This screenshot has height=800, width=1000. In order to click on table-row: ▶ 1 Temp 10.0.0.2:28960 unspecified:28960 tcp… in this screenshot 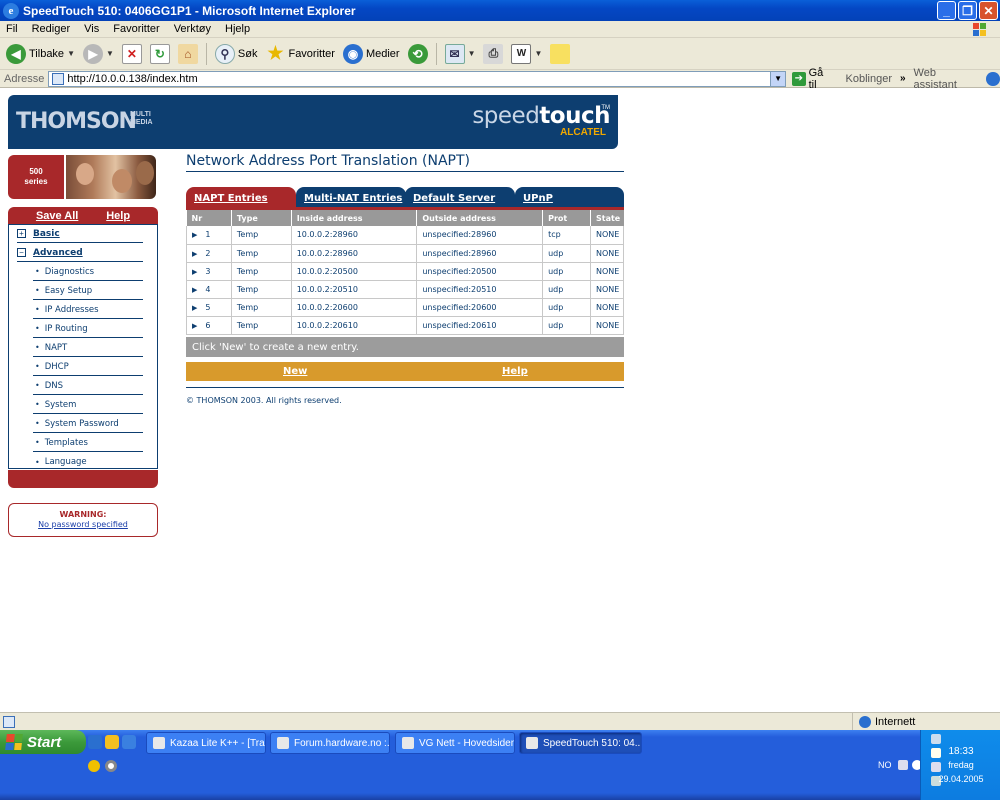, I will do `click(405, 235)`.